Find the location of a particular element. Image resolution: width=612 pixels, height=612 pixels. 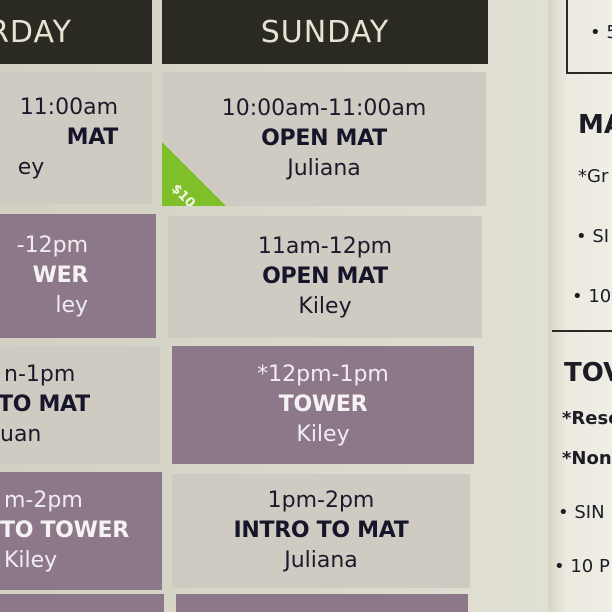

slot-class: TO MAT is located at coordinates (45, 404).